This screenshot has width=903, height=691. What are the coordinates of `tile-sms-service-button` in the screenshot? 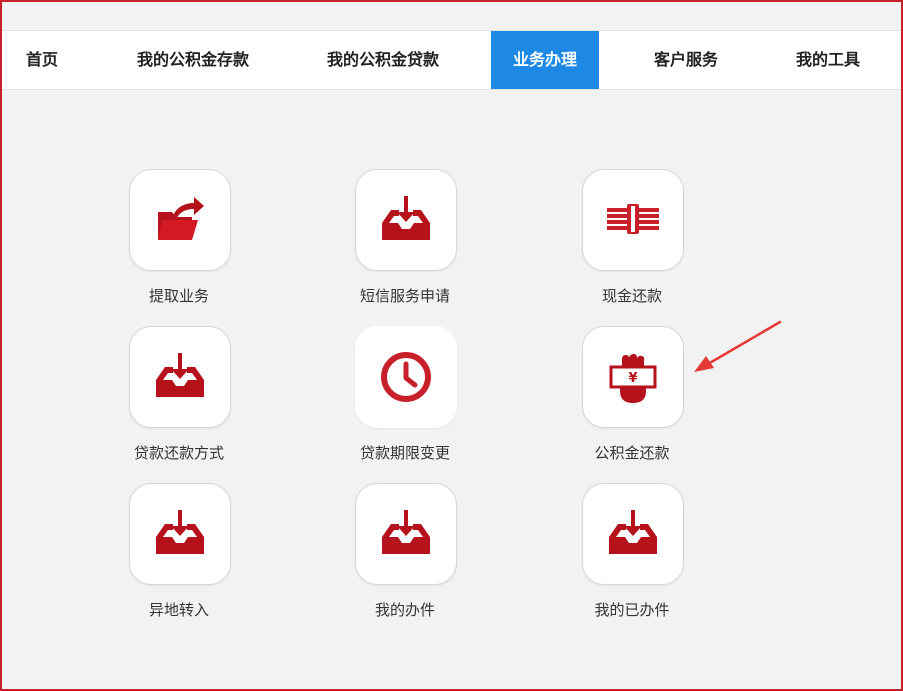 It's located at (406, 220).